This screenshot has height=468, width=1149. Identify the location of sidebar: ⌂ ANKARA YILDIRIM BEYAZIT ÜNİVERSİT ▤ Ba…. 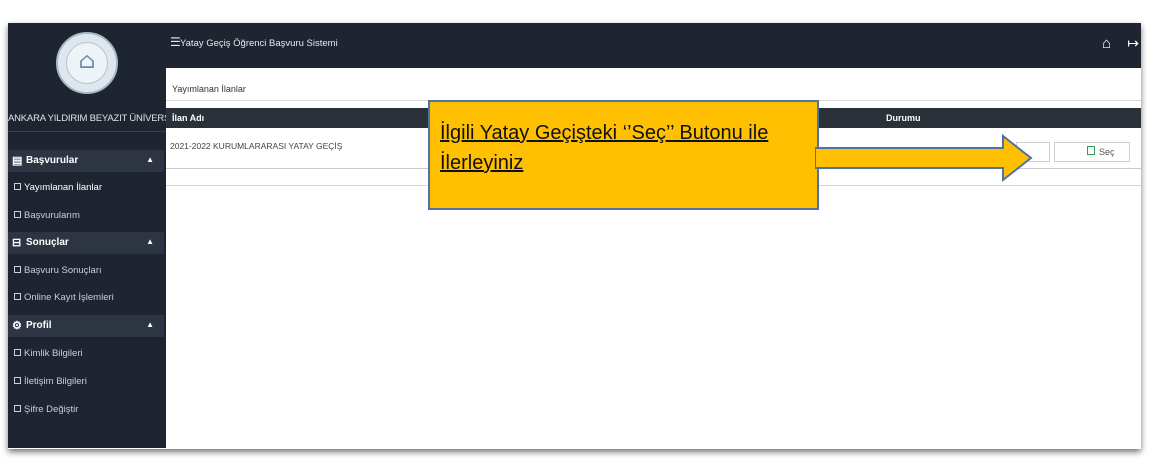
(93, 235).